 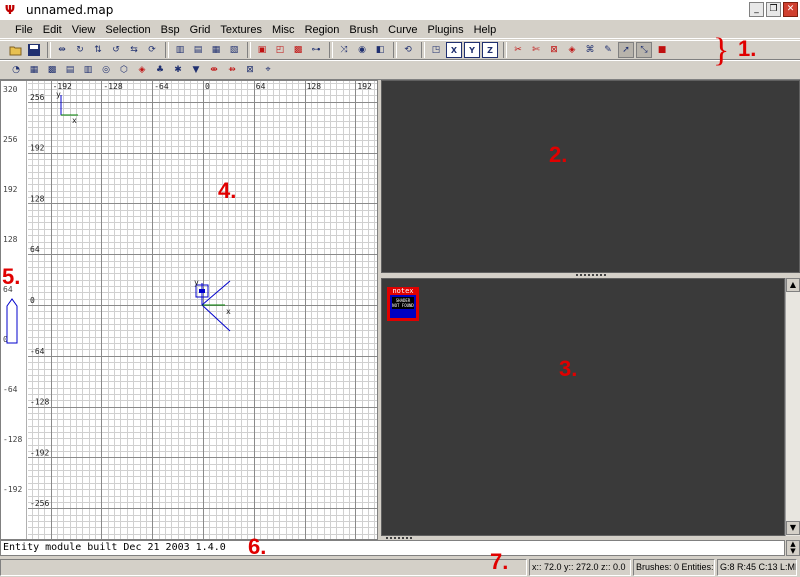 I want to click on texture-lock-icon: ◈, so click(x=572, y=50).